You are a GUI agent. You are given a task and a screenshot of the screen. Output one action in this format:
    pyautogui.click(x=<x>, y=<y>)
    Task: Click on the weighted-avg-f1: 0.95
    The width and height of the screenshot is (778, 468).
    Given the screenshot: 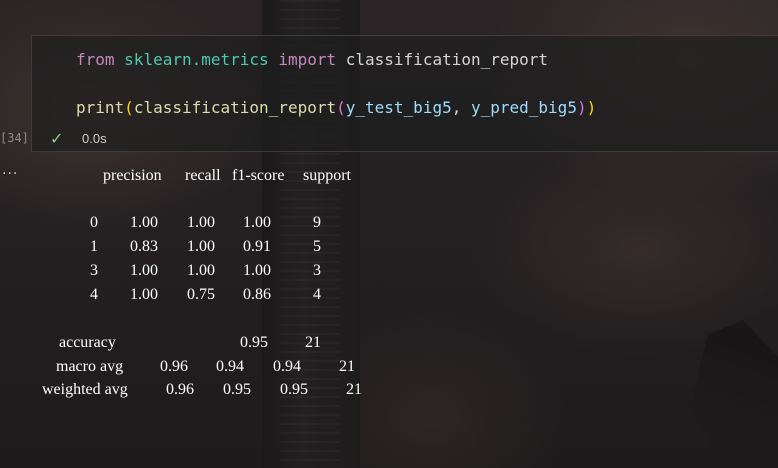 What is the action you would take?
    pyautogui.click(x=294, y=389)
    